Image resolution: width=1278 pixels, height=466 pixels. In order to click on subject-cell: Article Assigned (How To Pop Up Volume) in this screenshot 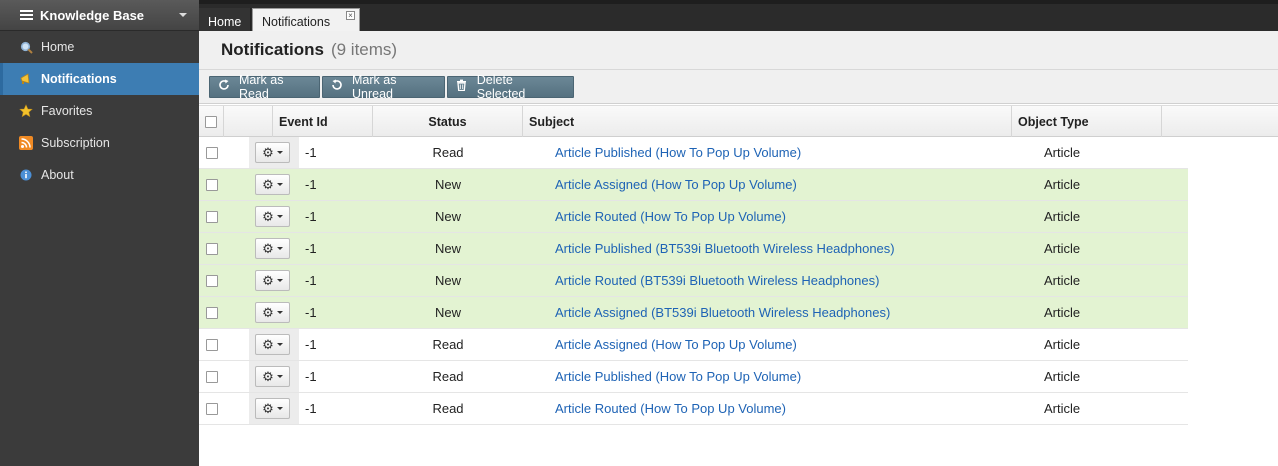, I will do `click(795, 184)`.